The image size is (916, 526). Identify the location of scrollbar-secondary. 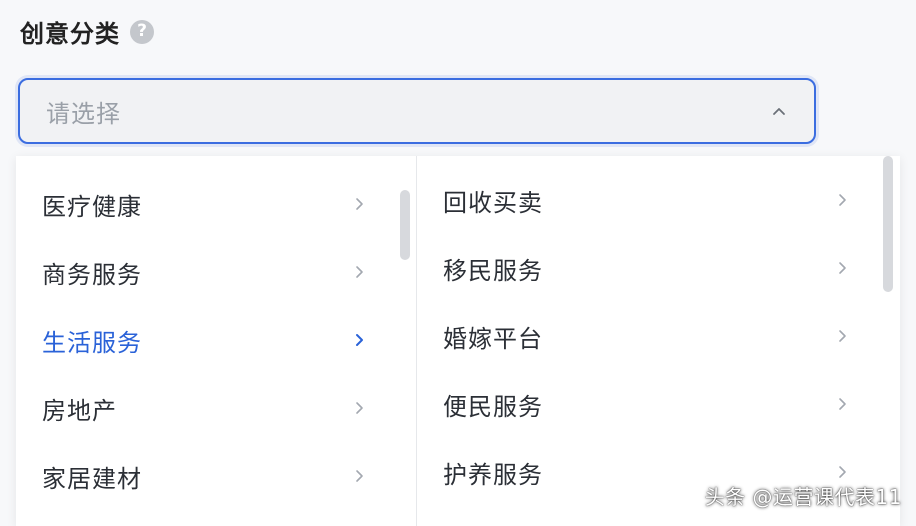
(888, 224).